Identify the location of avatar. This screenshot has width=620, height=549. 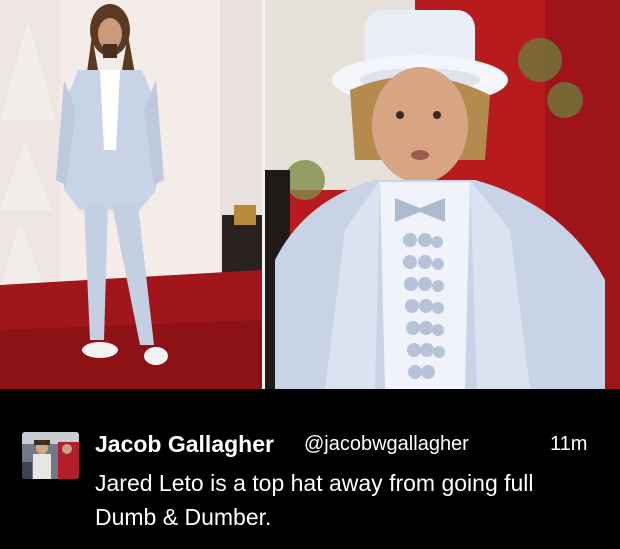
(50, 455).